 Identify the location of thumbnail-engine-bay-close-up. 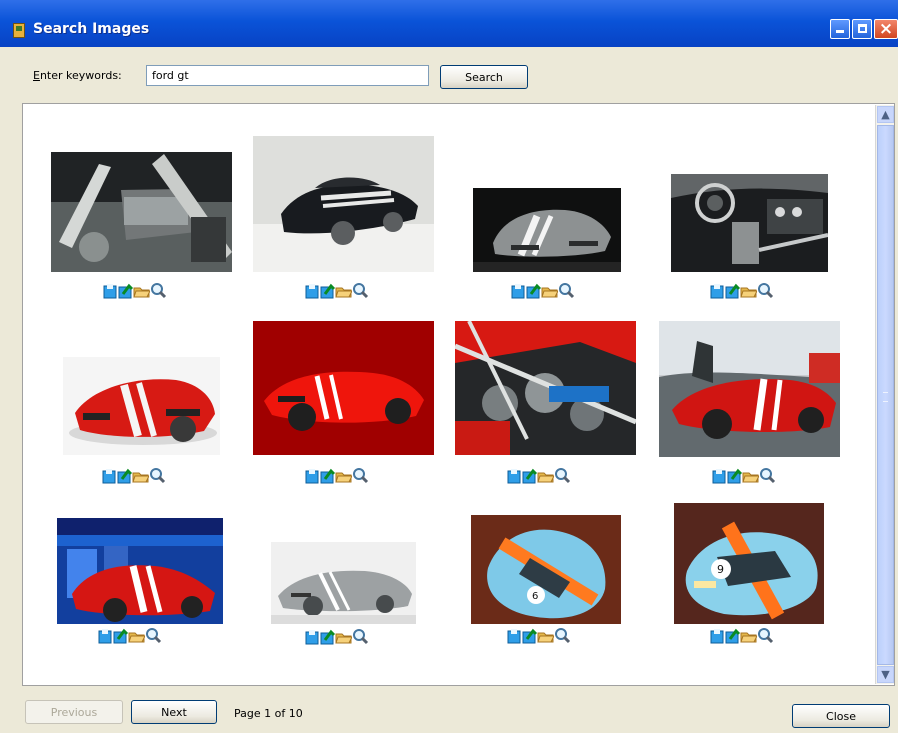
(141, 212).